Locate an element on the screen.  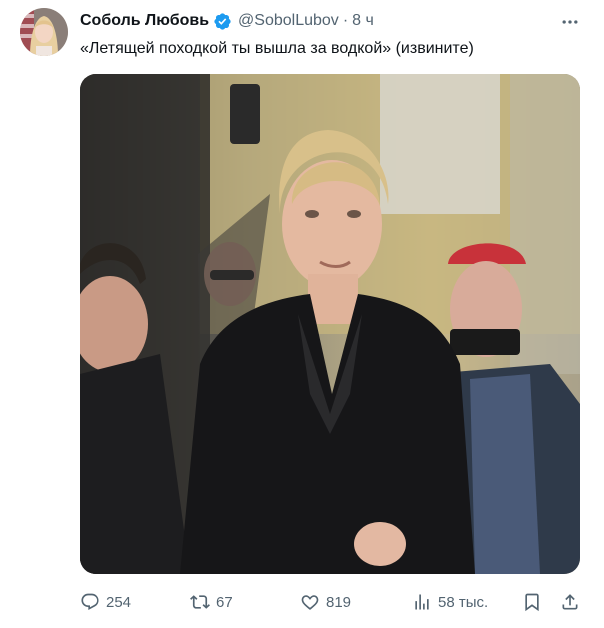
repost-icon is located at coordinates (200, 602).